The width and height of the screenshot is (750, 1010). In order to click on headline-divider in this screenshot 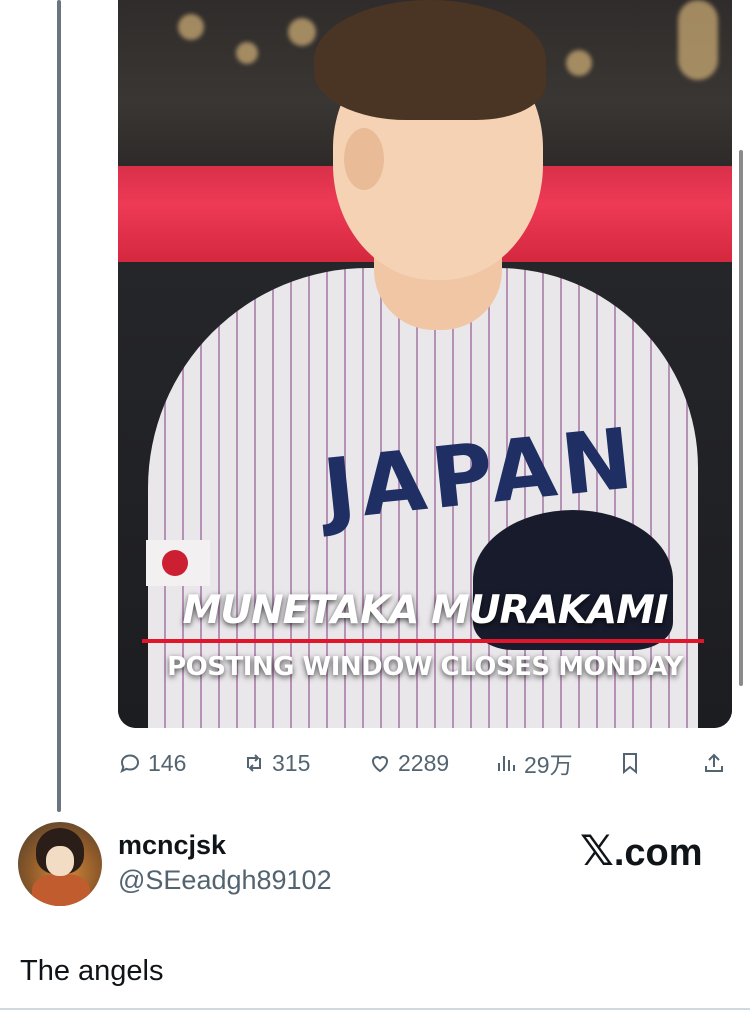, I will do `click(423, 641)`.